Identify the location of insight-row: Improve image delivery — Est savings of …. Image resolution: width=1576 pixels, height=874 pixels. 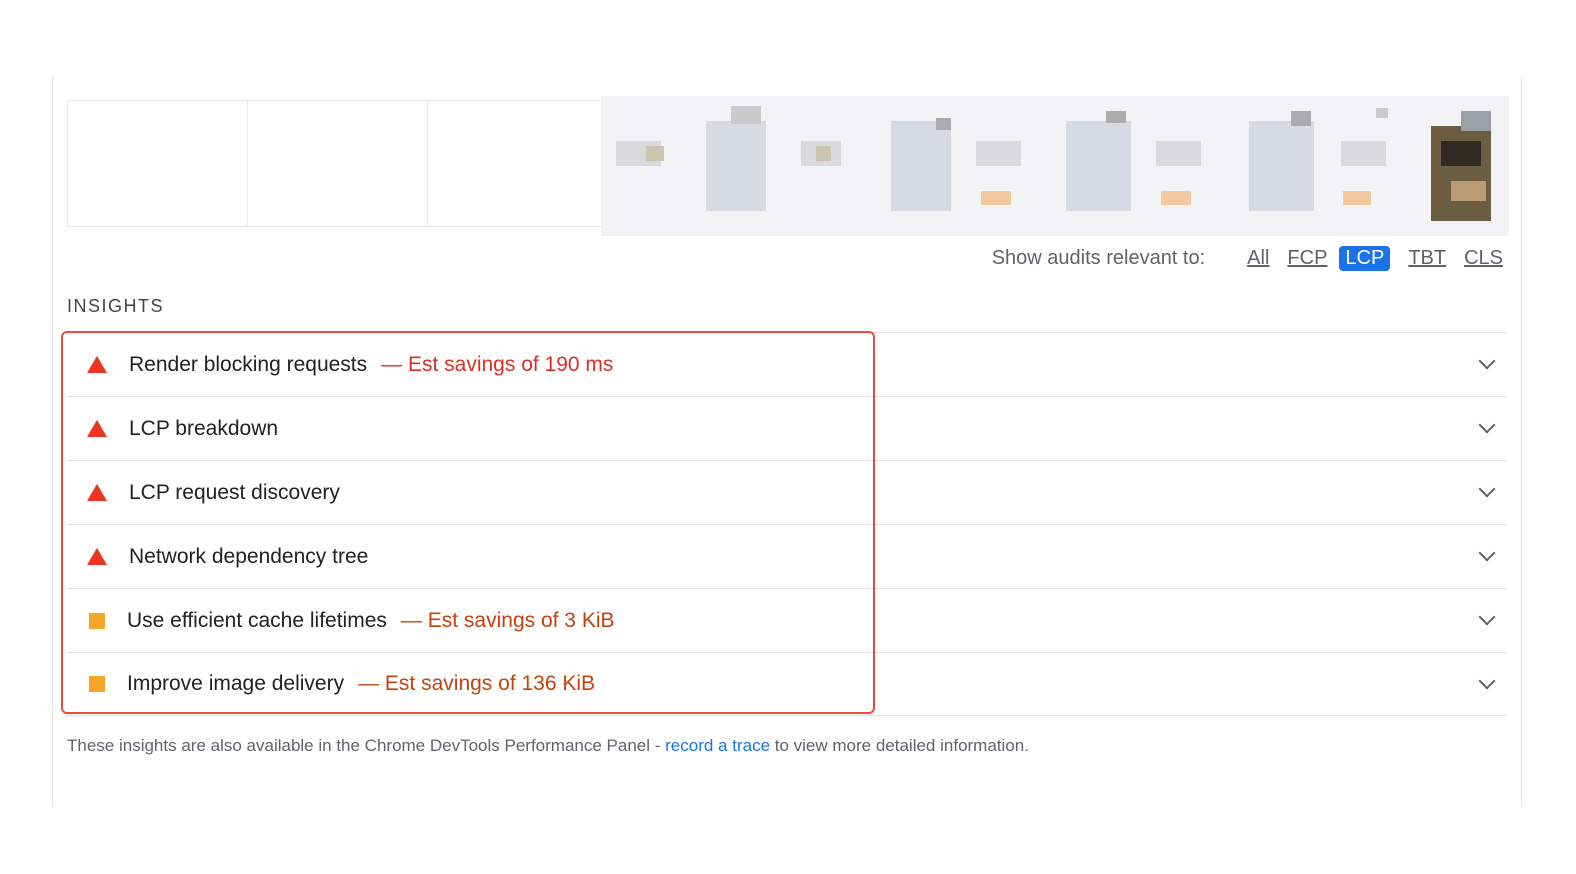
(787, 684).